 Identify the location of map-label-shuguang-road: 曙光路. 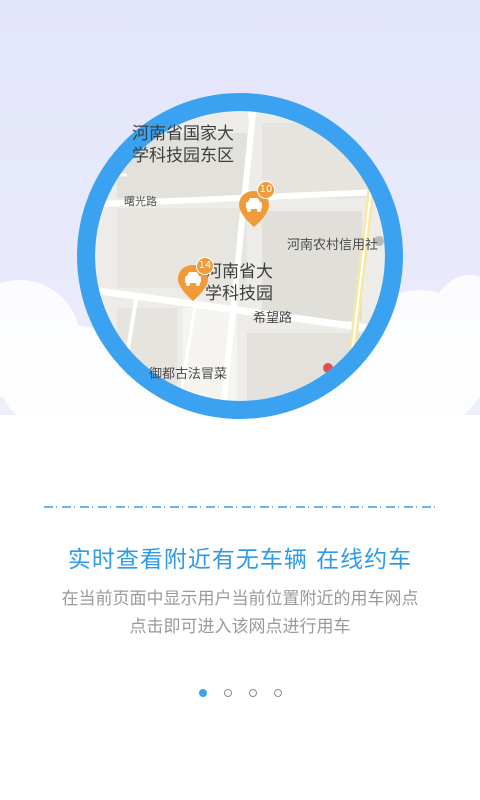
(140, 201).